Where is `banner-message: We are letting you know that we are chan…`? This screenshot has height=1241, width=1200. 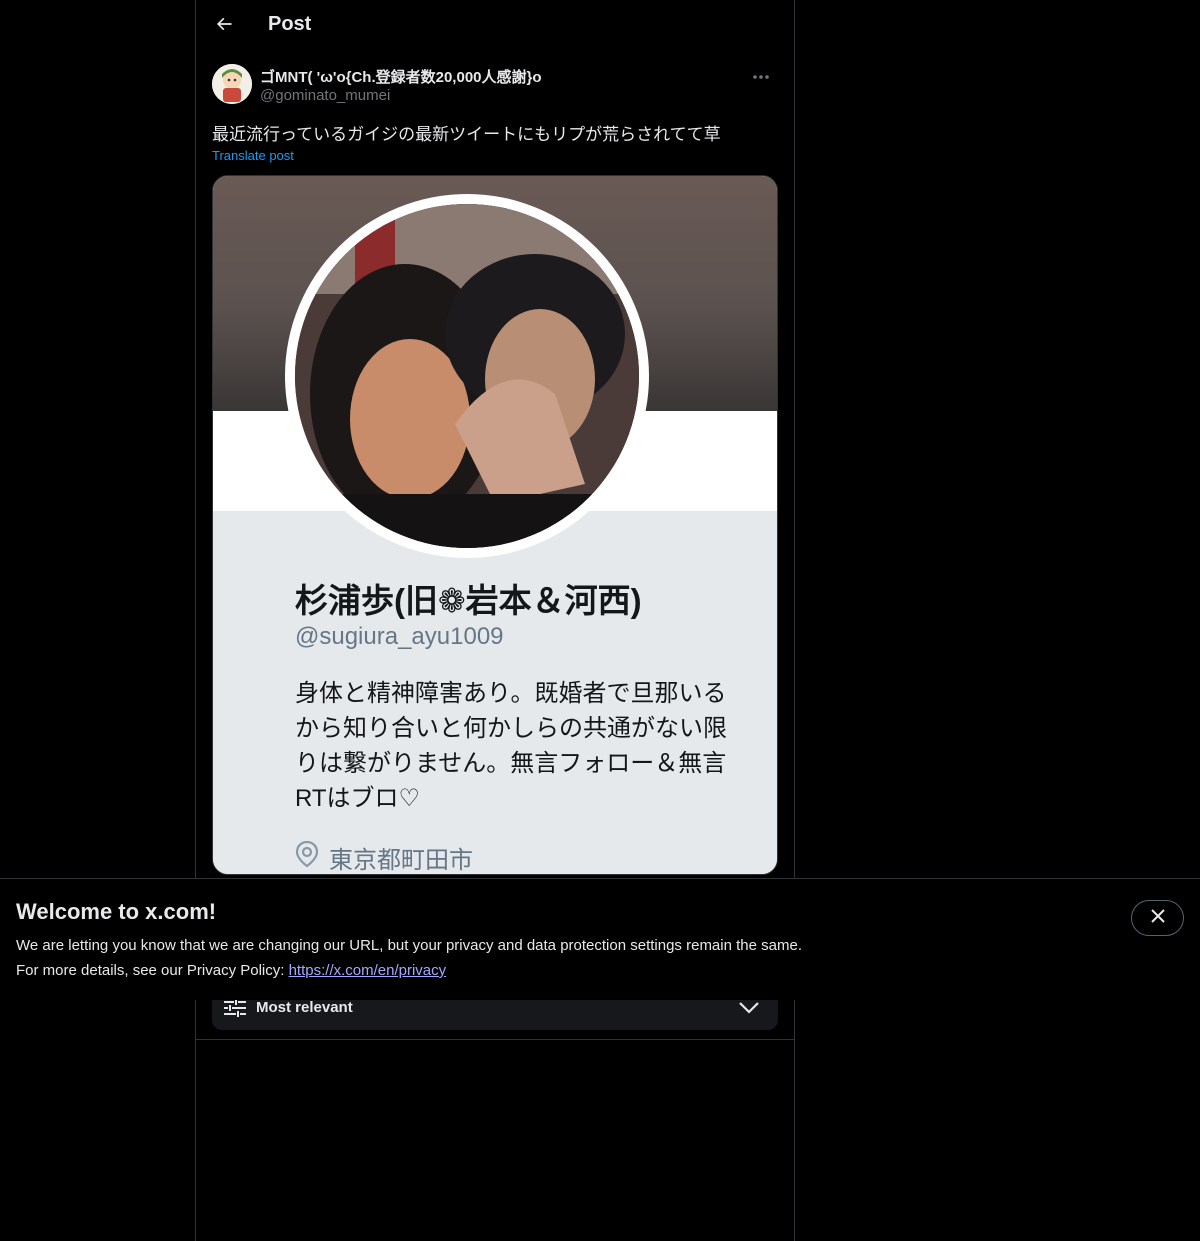
banner-message: We are letting you know that we are chan… is located at coordinates (409, 945).